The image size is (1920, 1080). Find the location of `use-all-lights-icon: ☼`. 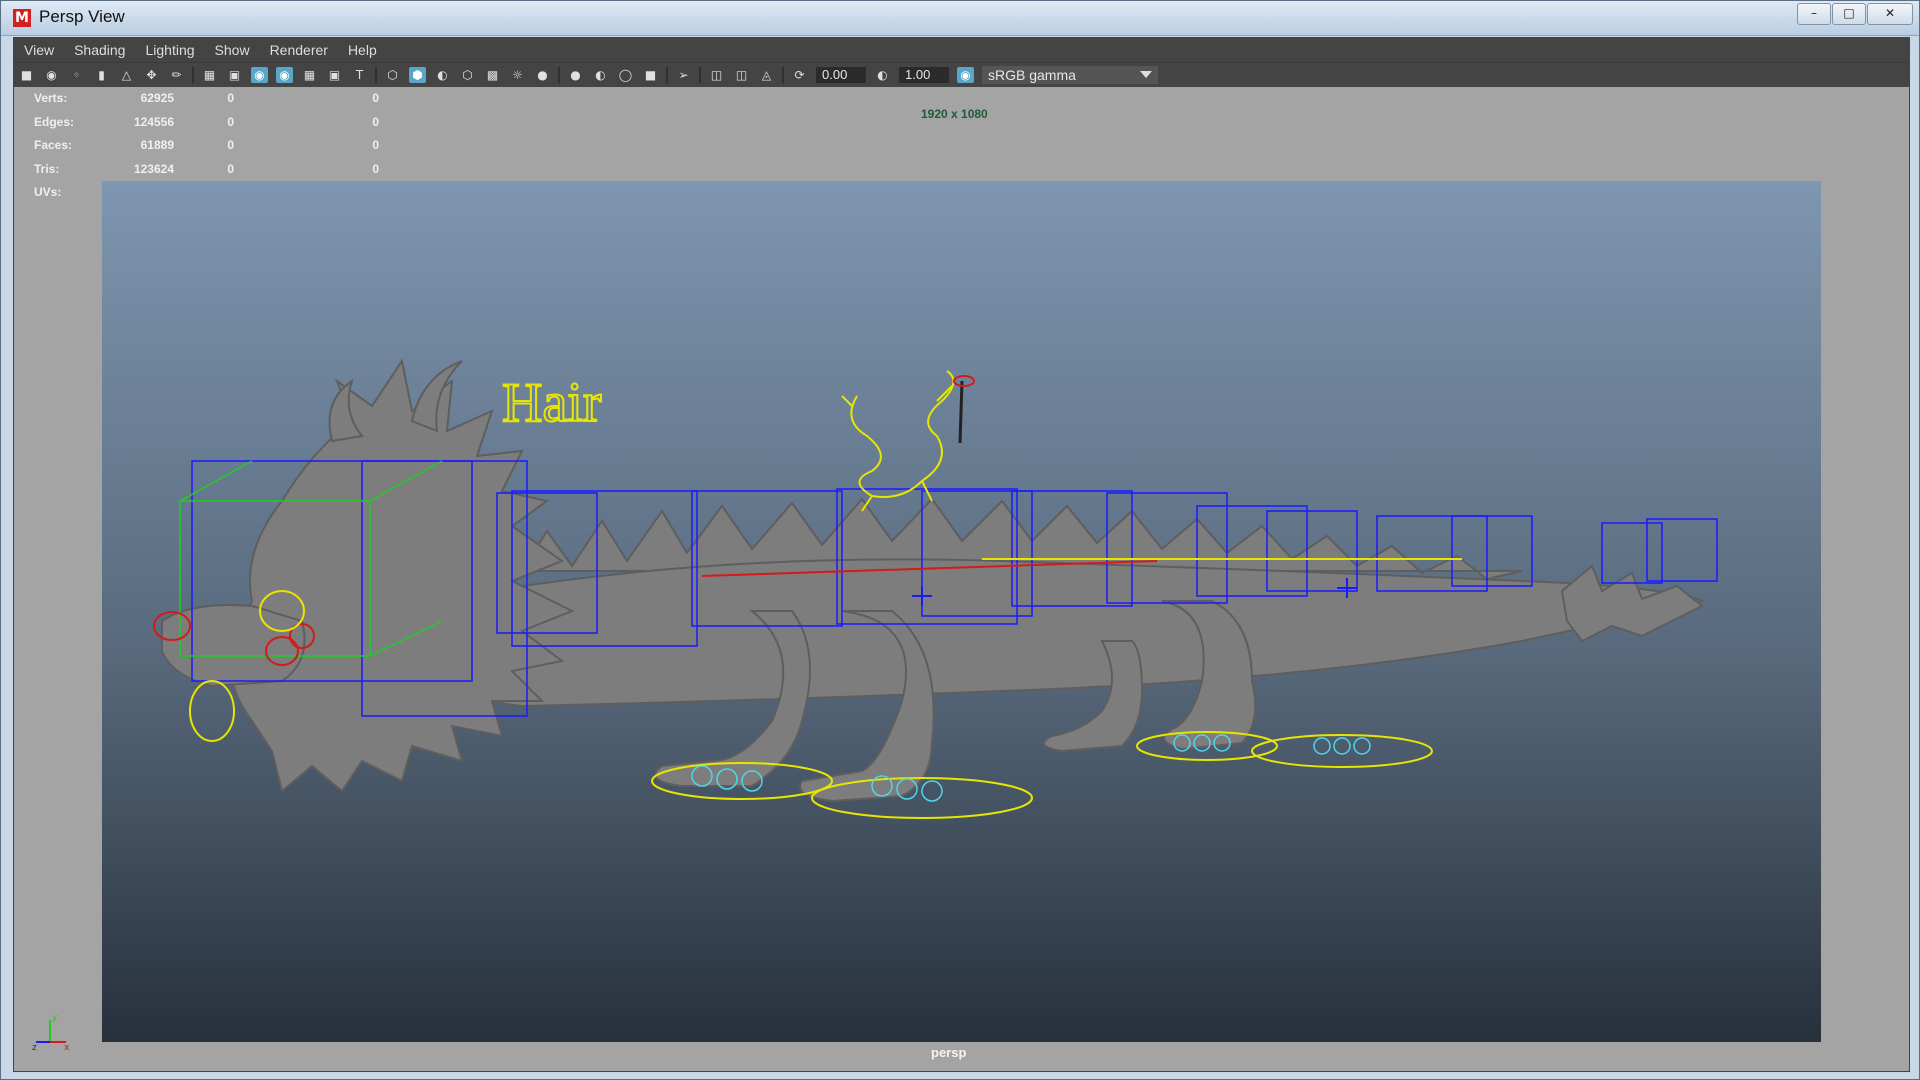

use-all-lights-icon: ☼ is located at coordinates (517, 75).